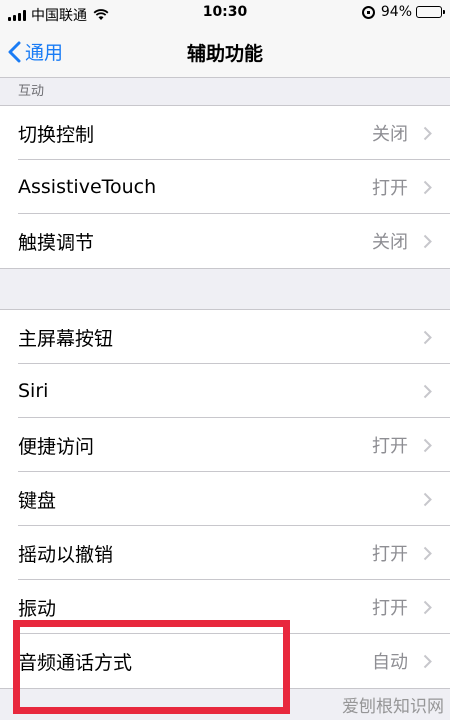  What do you see at coordinates (225, 13) in the screenshot?
I see `status-bar: 中国联通 10:30 94%` at bounding box center [225, 13].